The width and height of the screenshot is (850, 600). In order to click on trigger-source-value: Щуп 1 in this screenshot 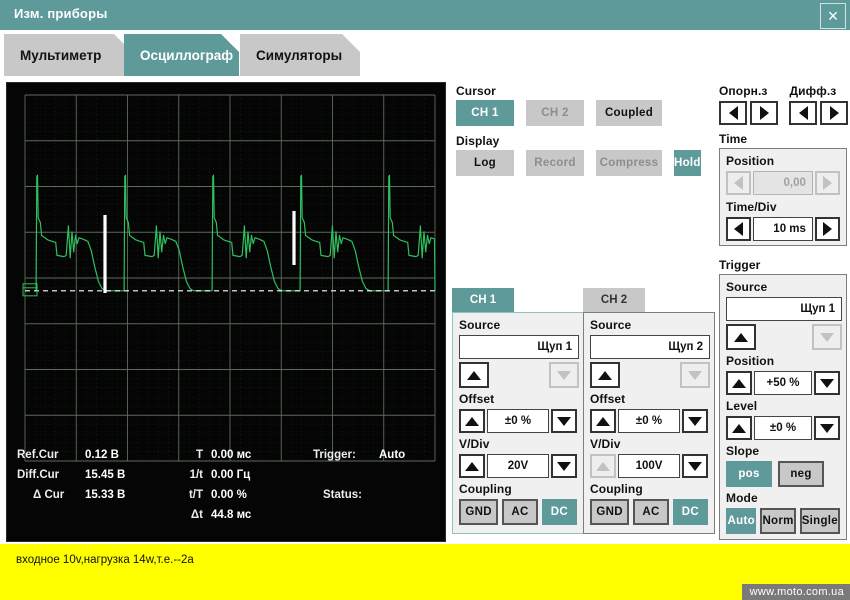, I will do `click(784, 309)`.